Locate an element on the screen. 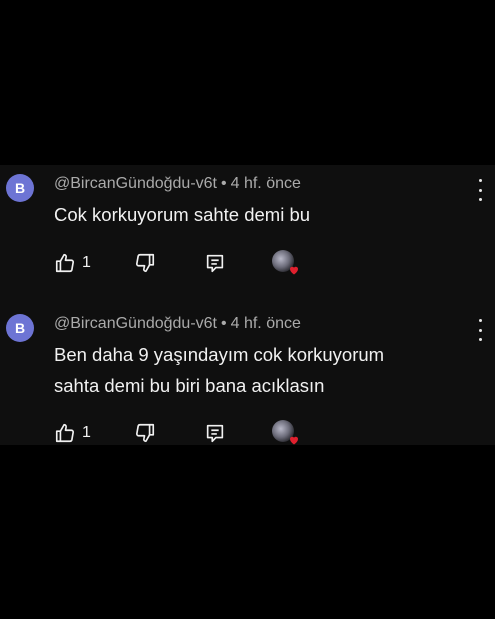  comment-text-line: Ben daha 9 yaşındayım cok korkuyorum is located at coordinates (219, 354).